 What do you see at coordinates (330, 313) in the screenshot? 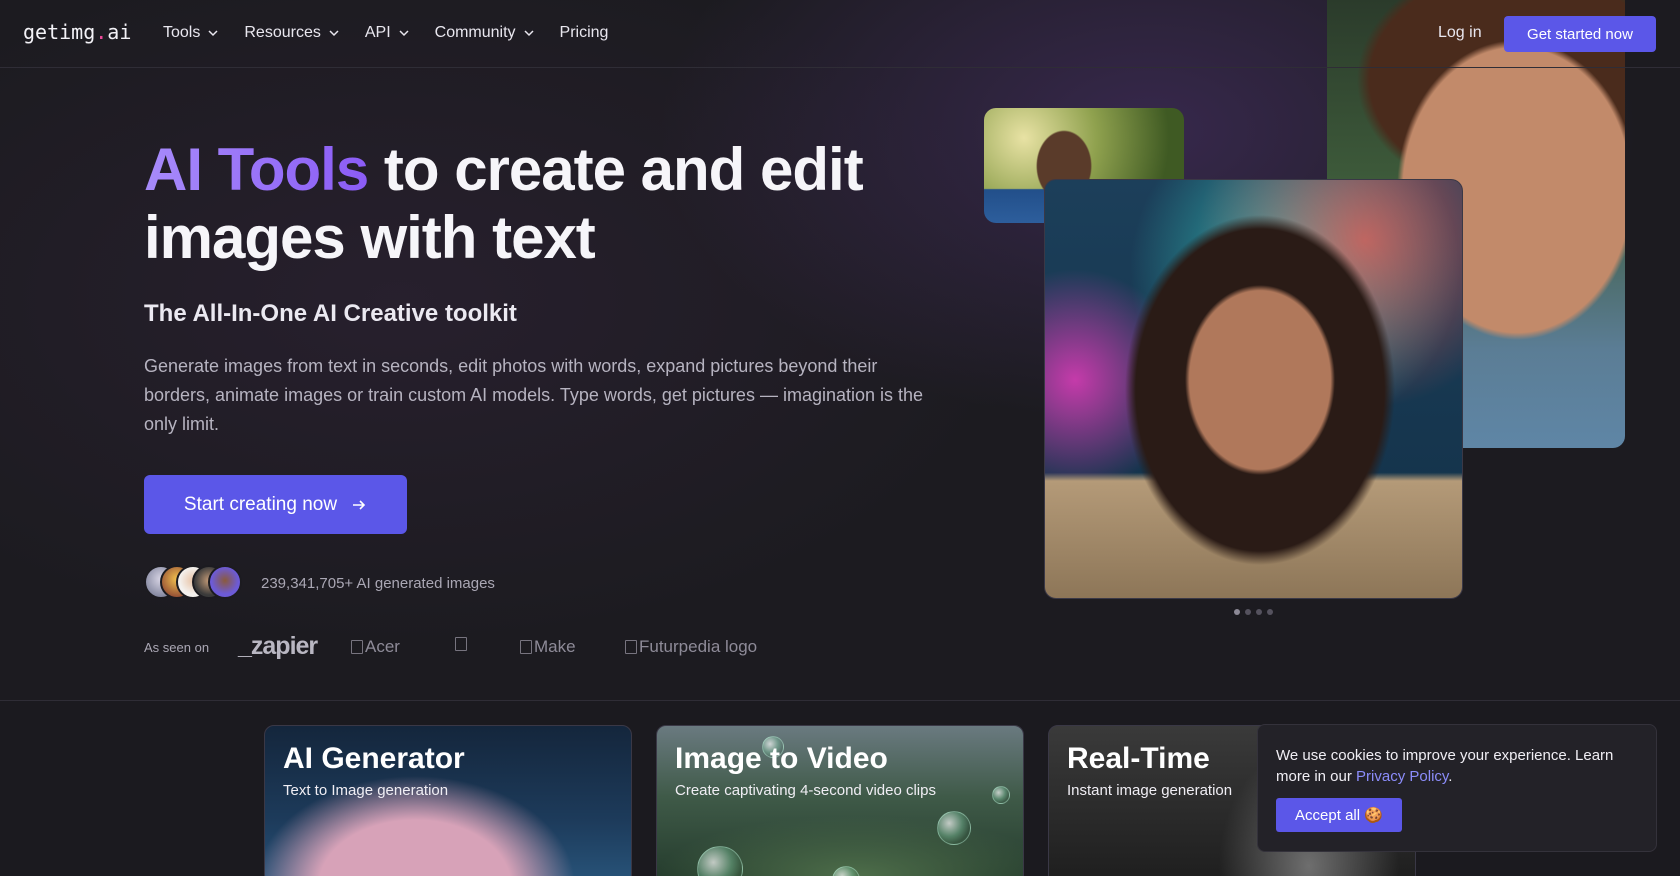
I see `hero-subtitle: The All-In-One AI Creative toolkit` at bounding box center [330, 313].